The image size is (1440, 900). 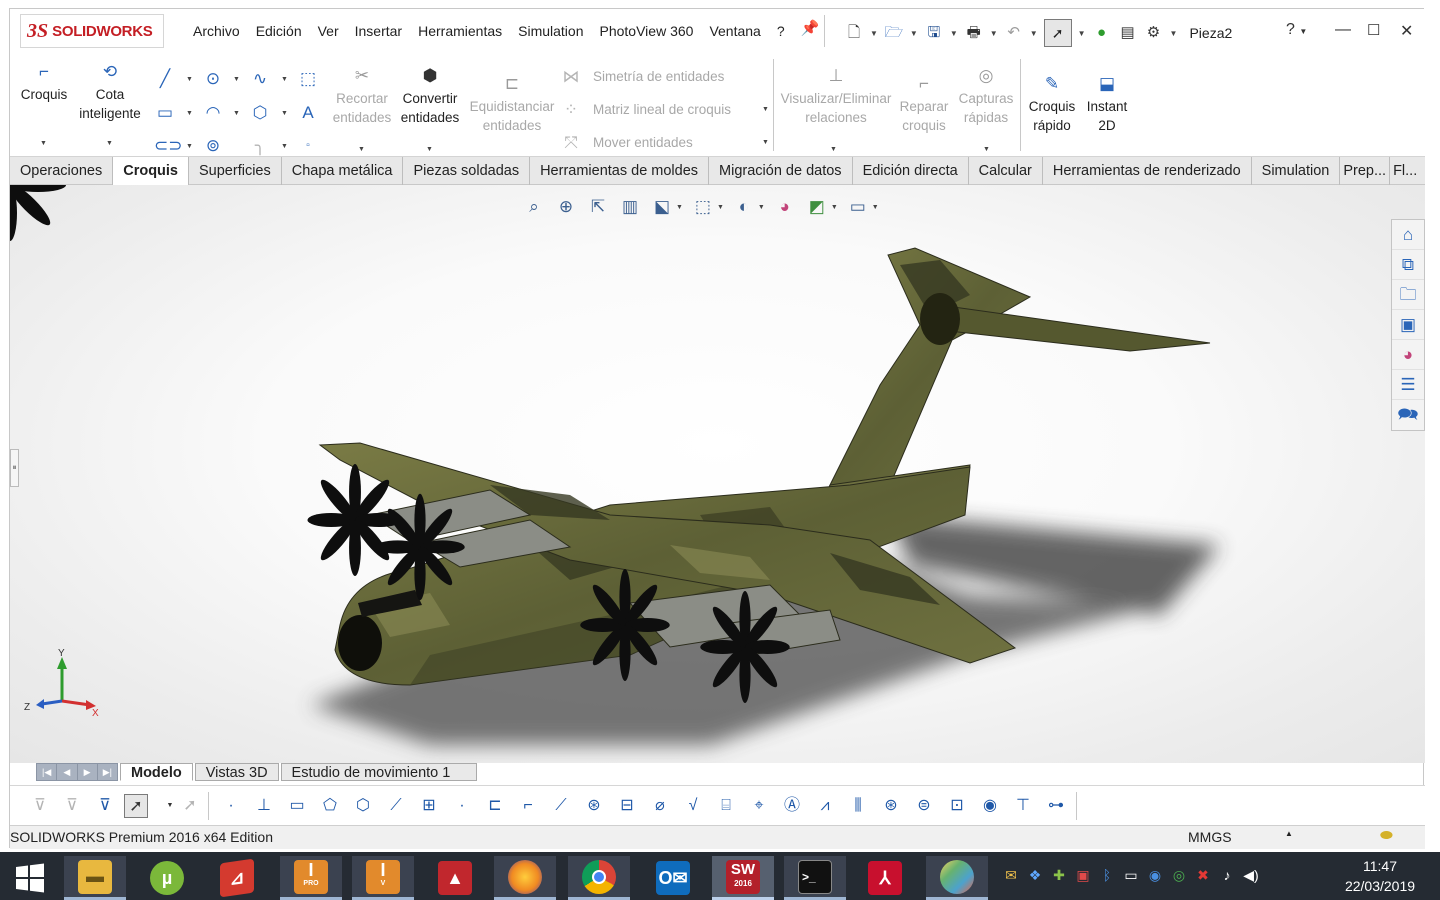 What do you see at coordinates (858, 207) in the screenshot?
I see `view-settings-icon: ▭` at bounding box center [858, 207].